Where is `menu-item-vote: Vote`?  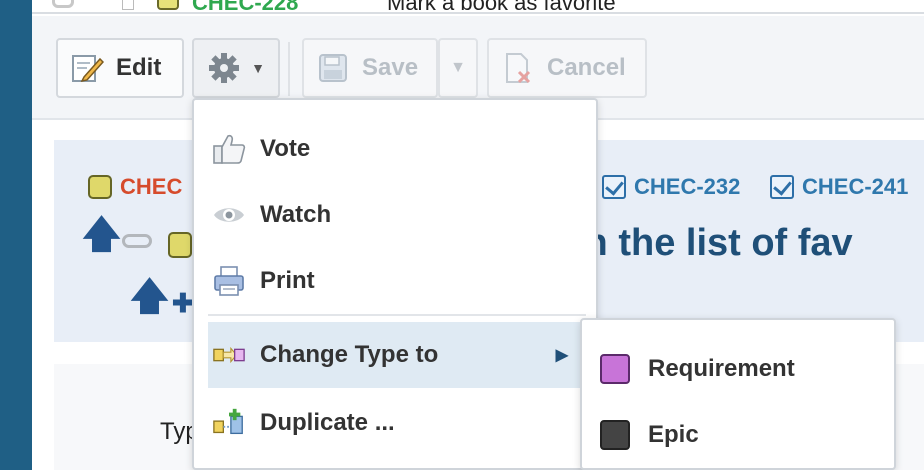
menu-item-vote: Vote is located at coordinates (395, 149).